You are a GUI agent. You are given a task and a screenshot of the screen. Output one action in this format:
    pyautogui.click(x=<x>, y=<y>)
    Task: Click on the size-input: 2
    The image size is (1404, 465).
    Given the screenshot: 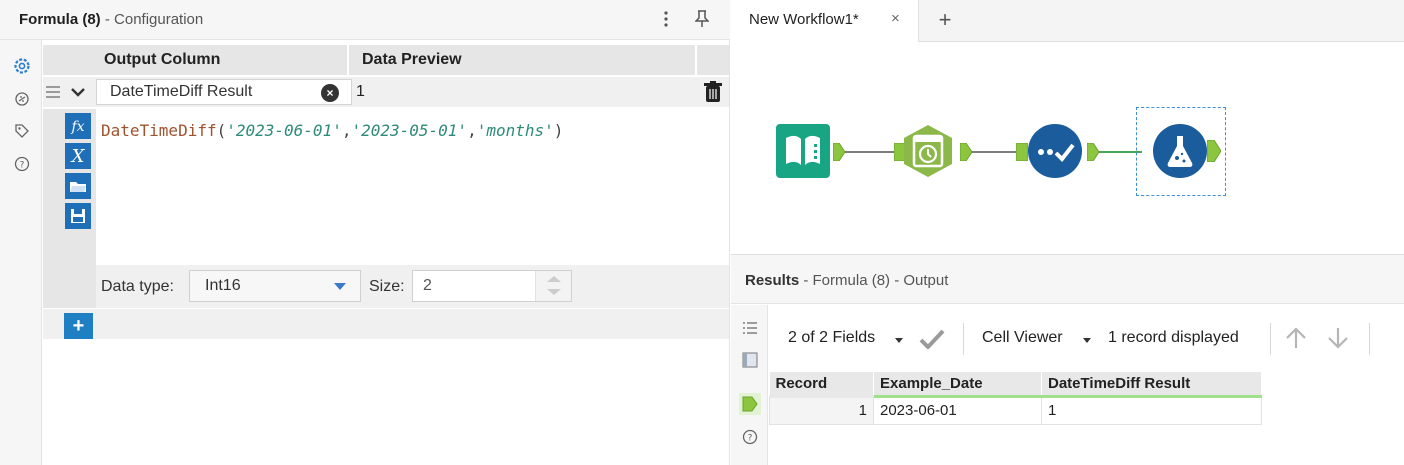 What is the action you would take?
    pyautogui.click(x=492, y=286)
    